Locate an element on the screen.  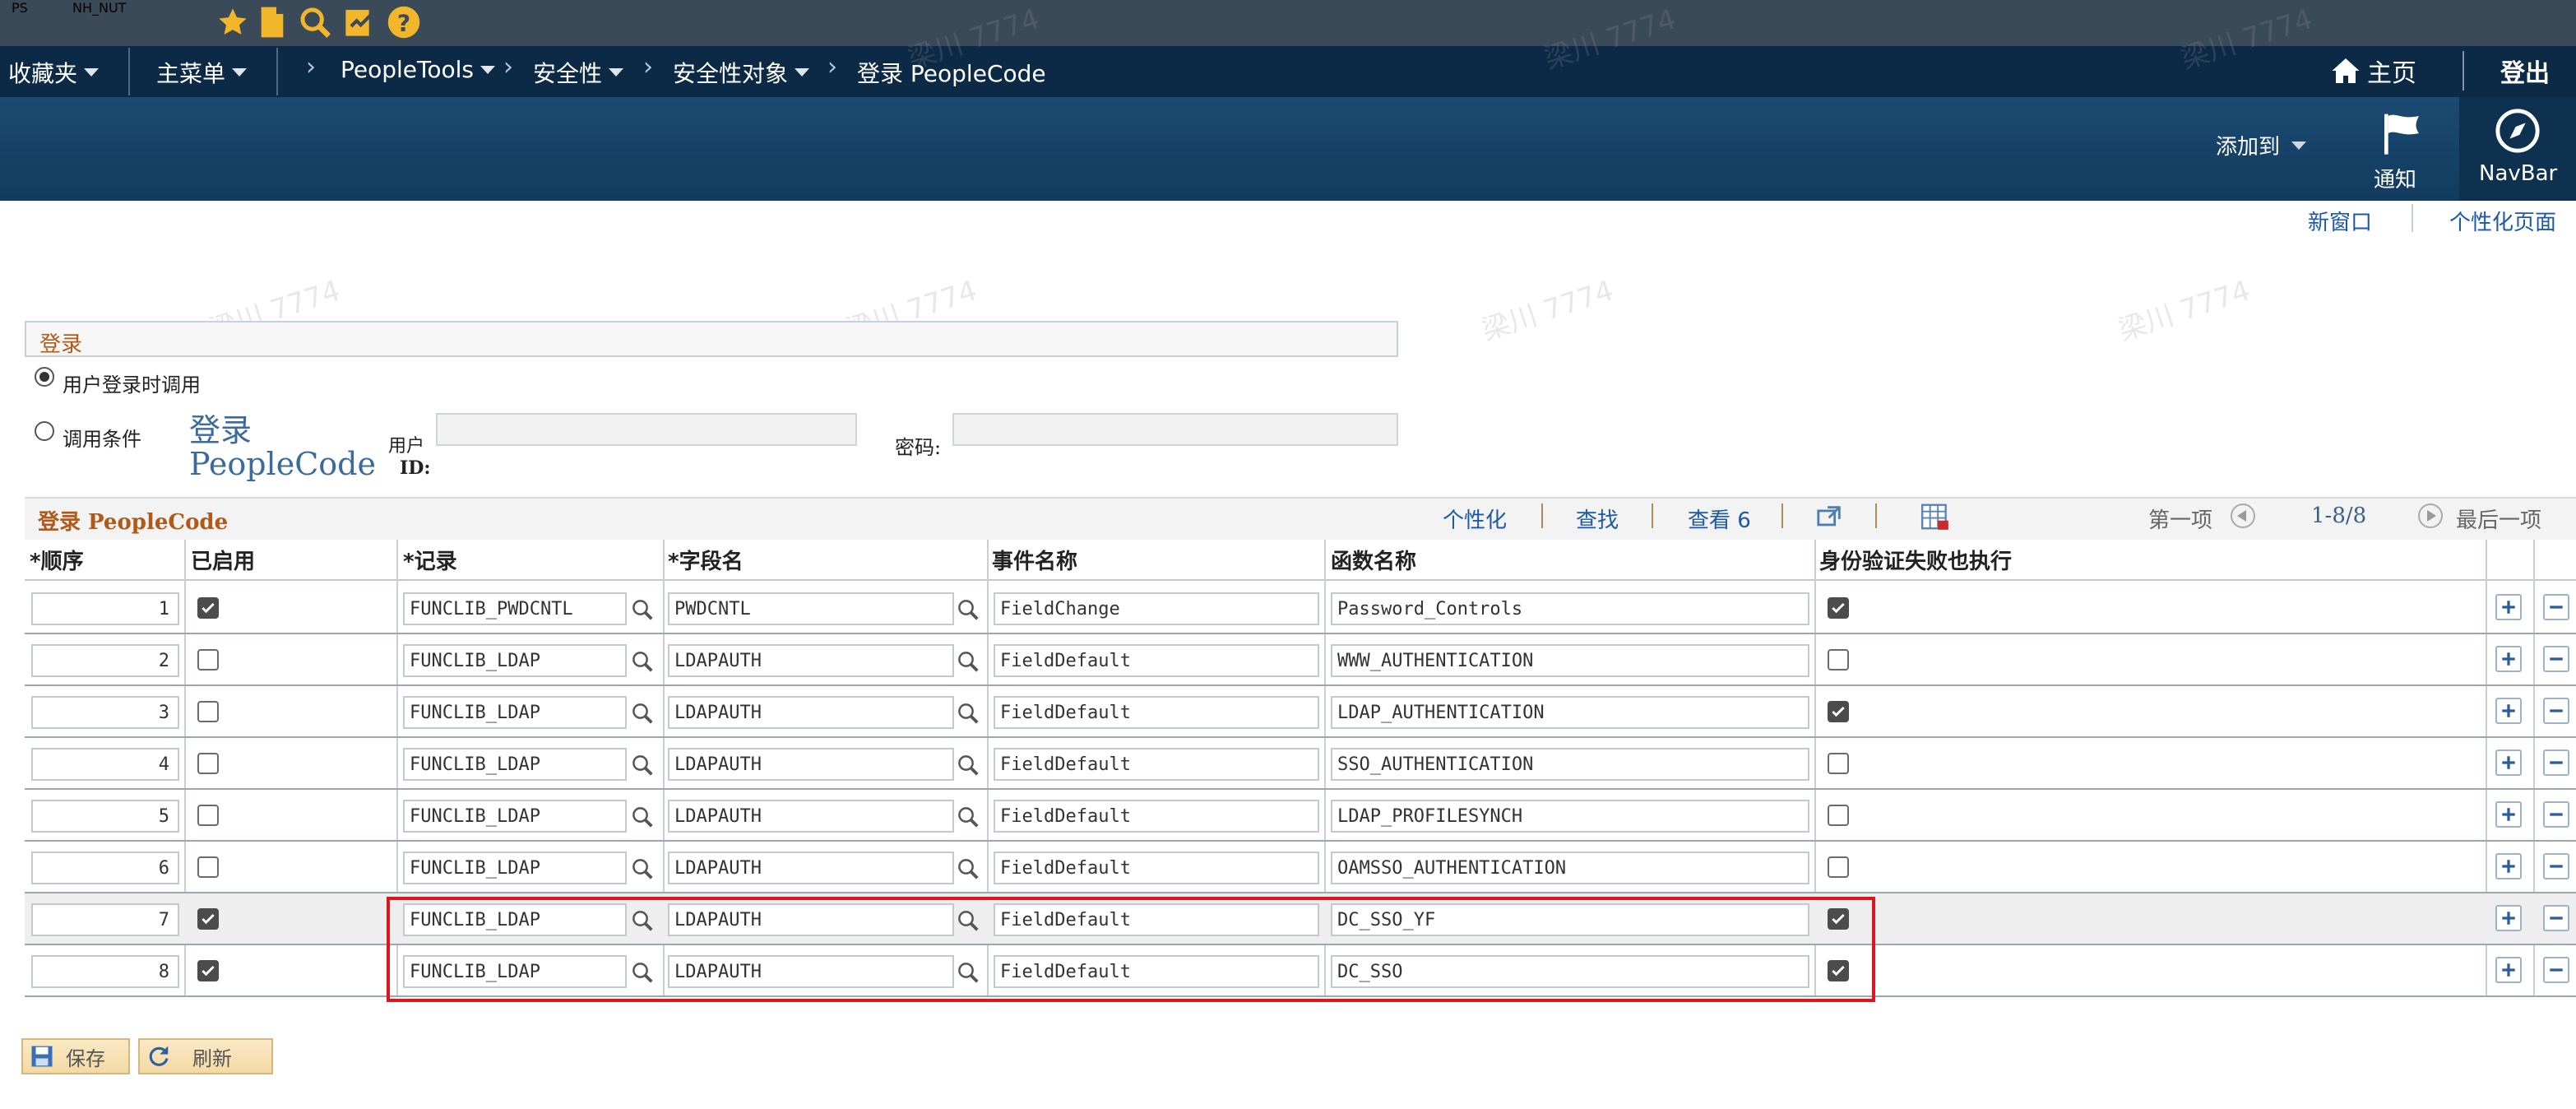
seq-field: 3 is located at coordinates (105, 712).